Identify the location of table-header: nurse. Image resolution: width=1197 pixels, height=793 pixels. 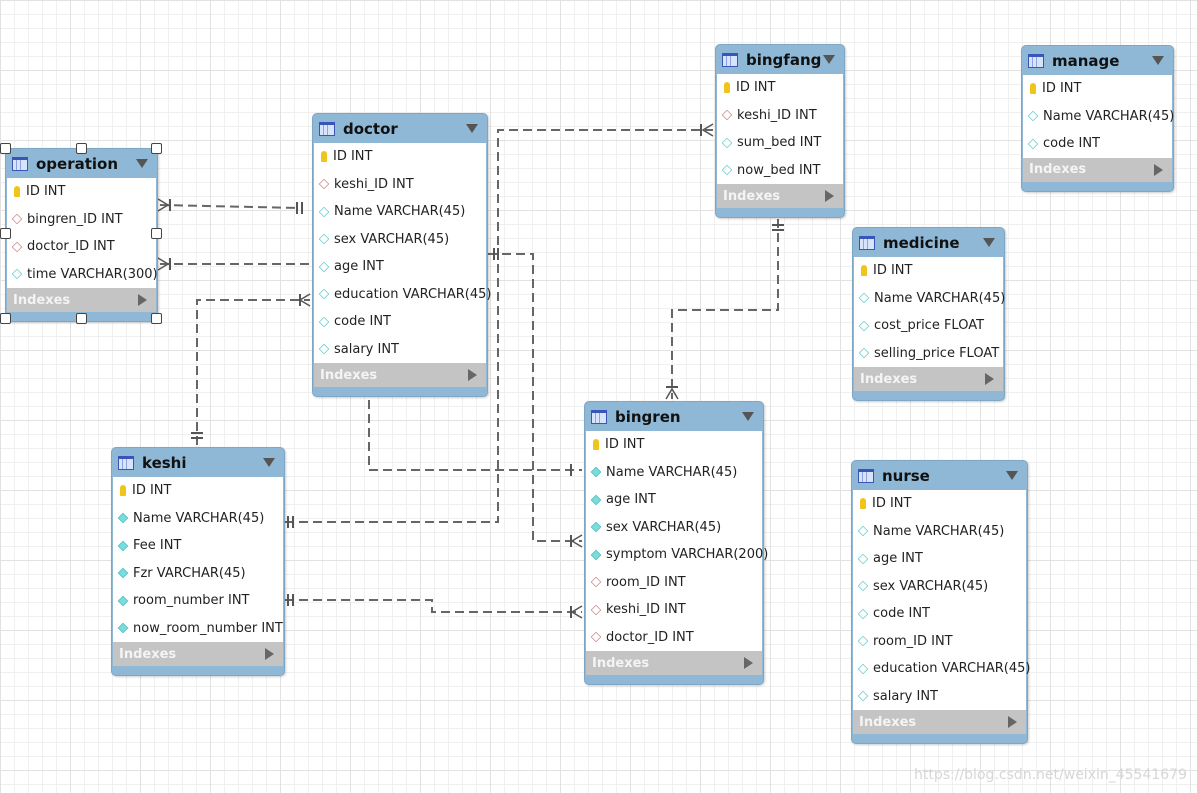
(939, 475).